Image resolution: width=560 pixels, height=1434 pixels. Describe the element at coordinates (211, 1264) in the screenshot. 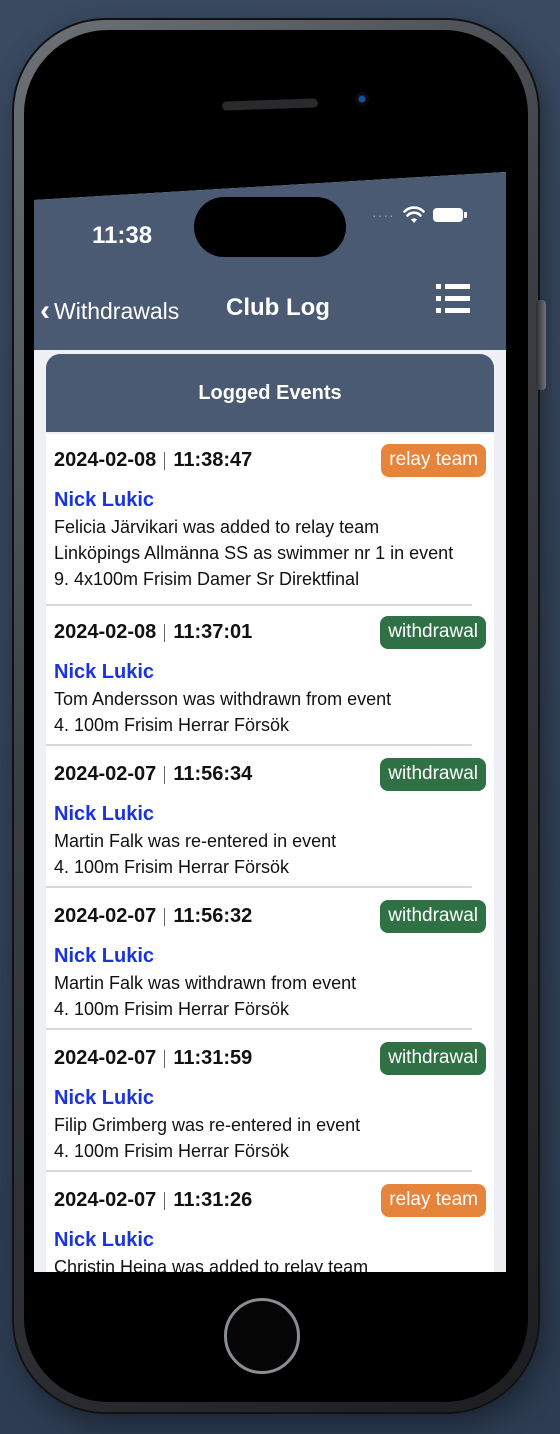

I see `description-line: Christin Heina was added to relay team` at that location.